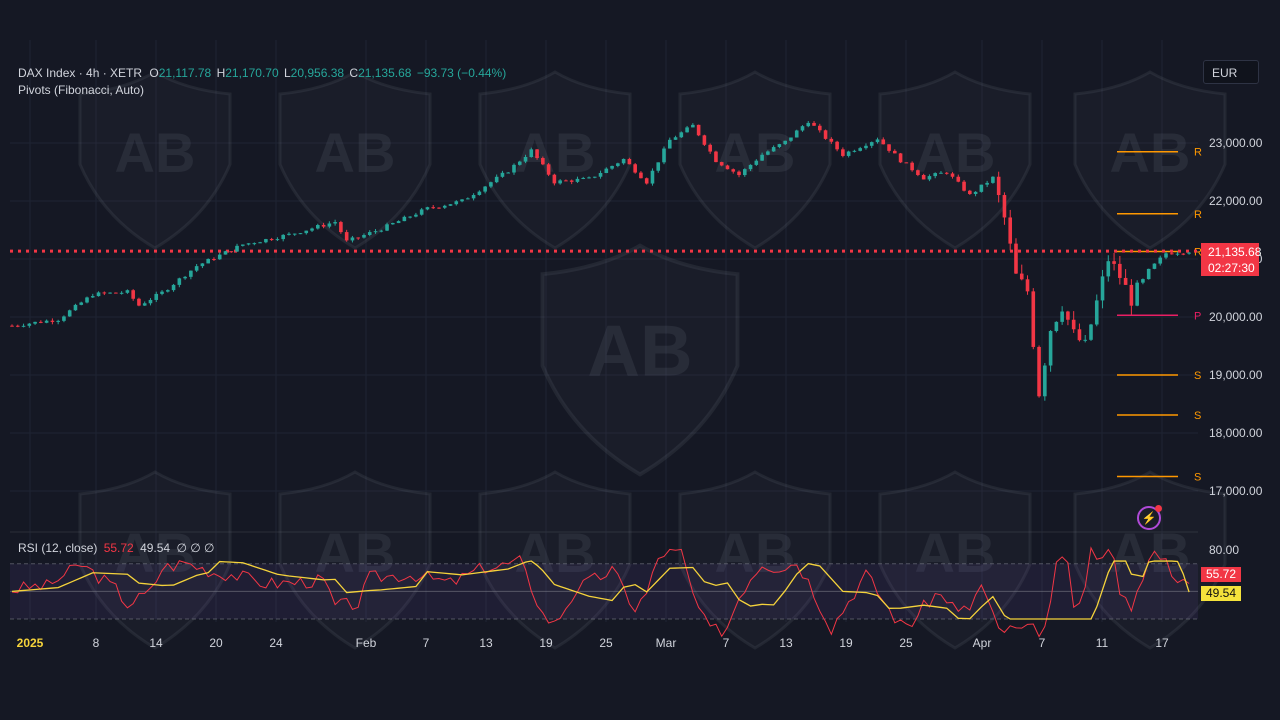 The image size is (1280, 720). I want to click on rsi-axis-label: 80.00, so click(1224, 550).